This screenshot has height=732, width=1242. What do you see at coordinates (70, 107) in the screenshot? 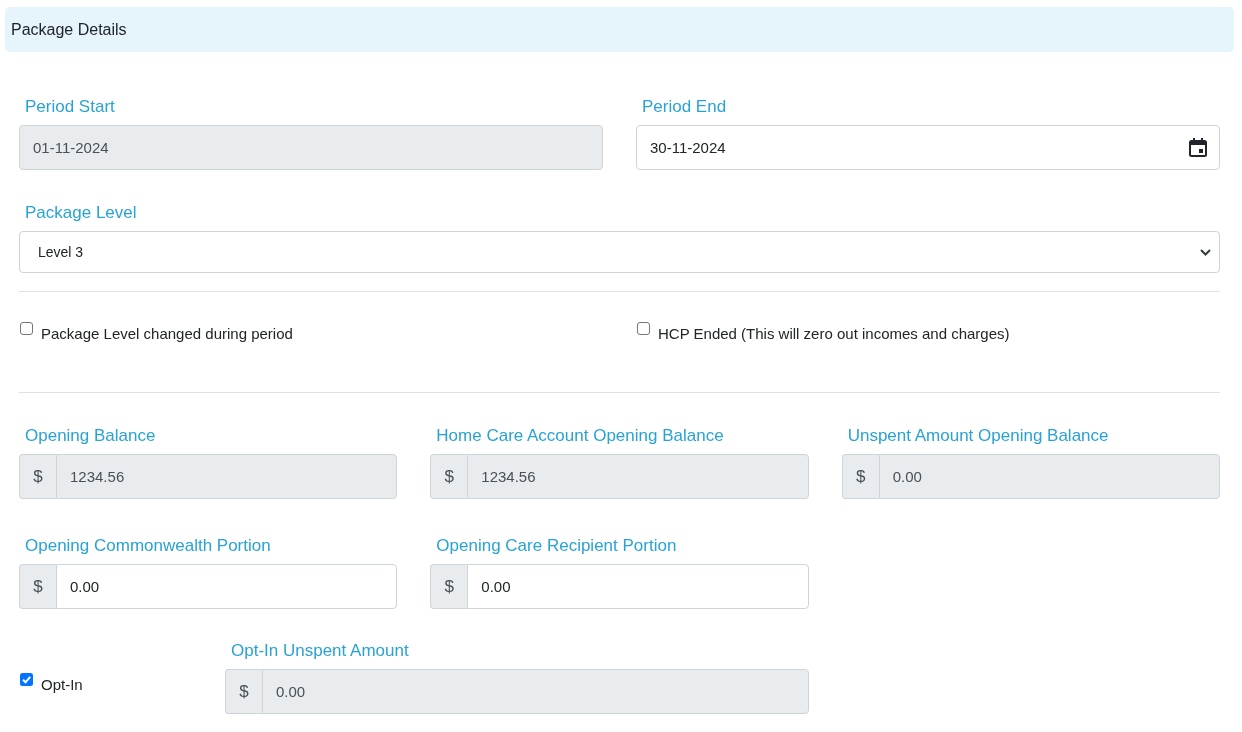
I see `field-label: Period Start` at bounding box center [70, 107].